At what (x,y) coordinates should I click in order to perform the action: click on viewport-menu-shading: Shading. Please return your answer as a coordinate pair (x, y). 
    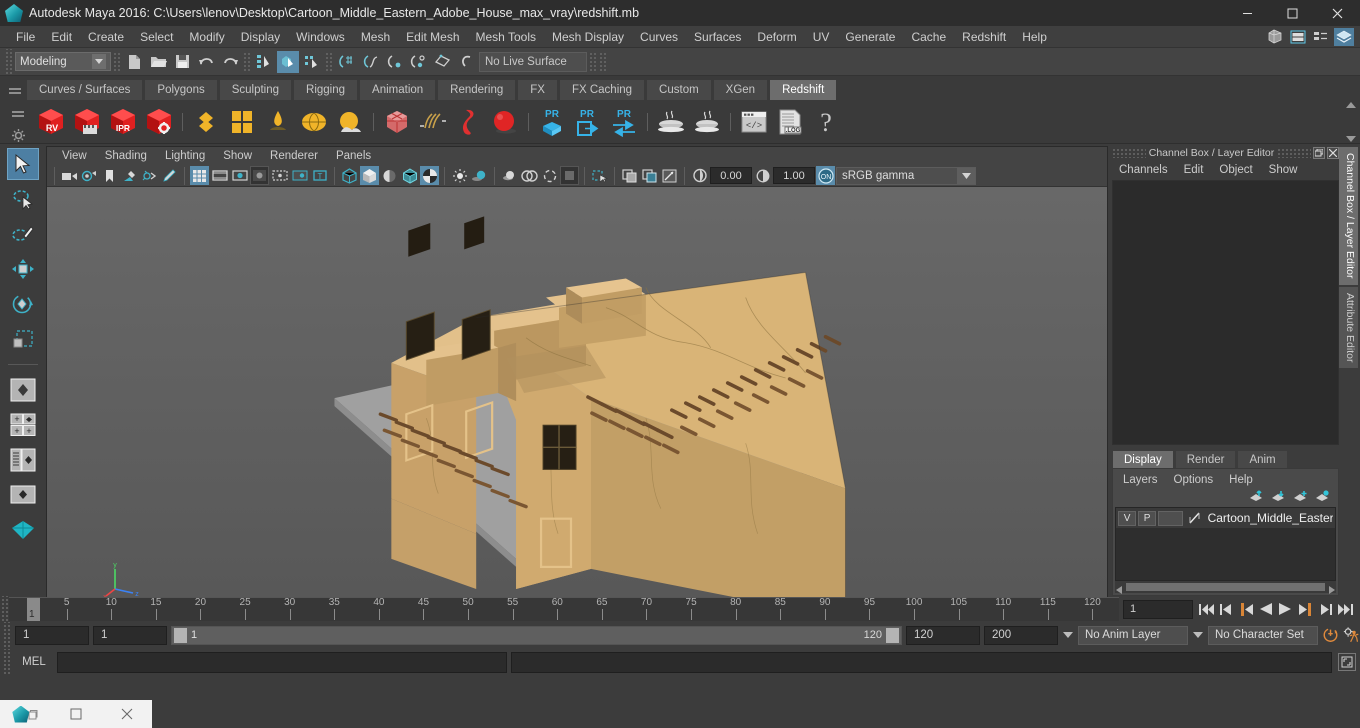
    Looking at the image, I should click on (126, 156).